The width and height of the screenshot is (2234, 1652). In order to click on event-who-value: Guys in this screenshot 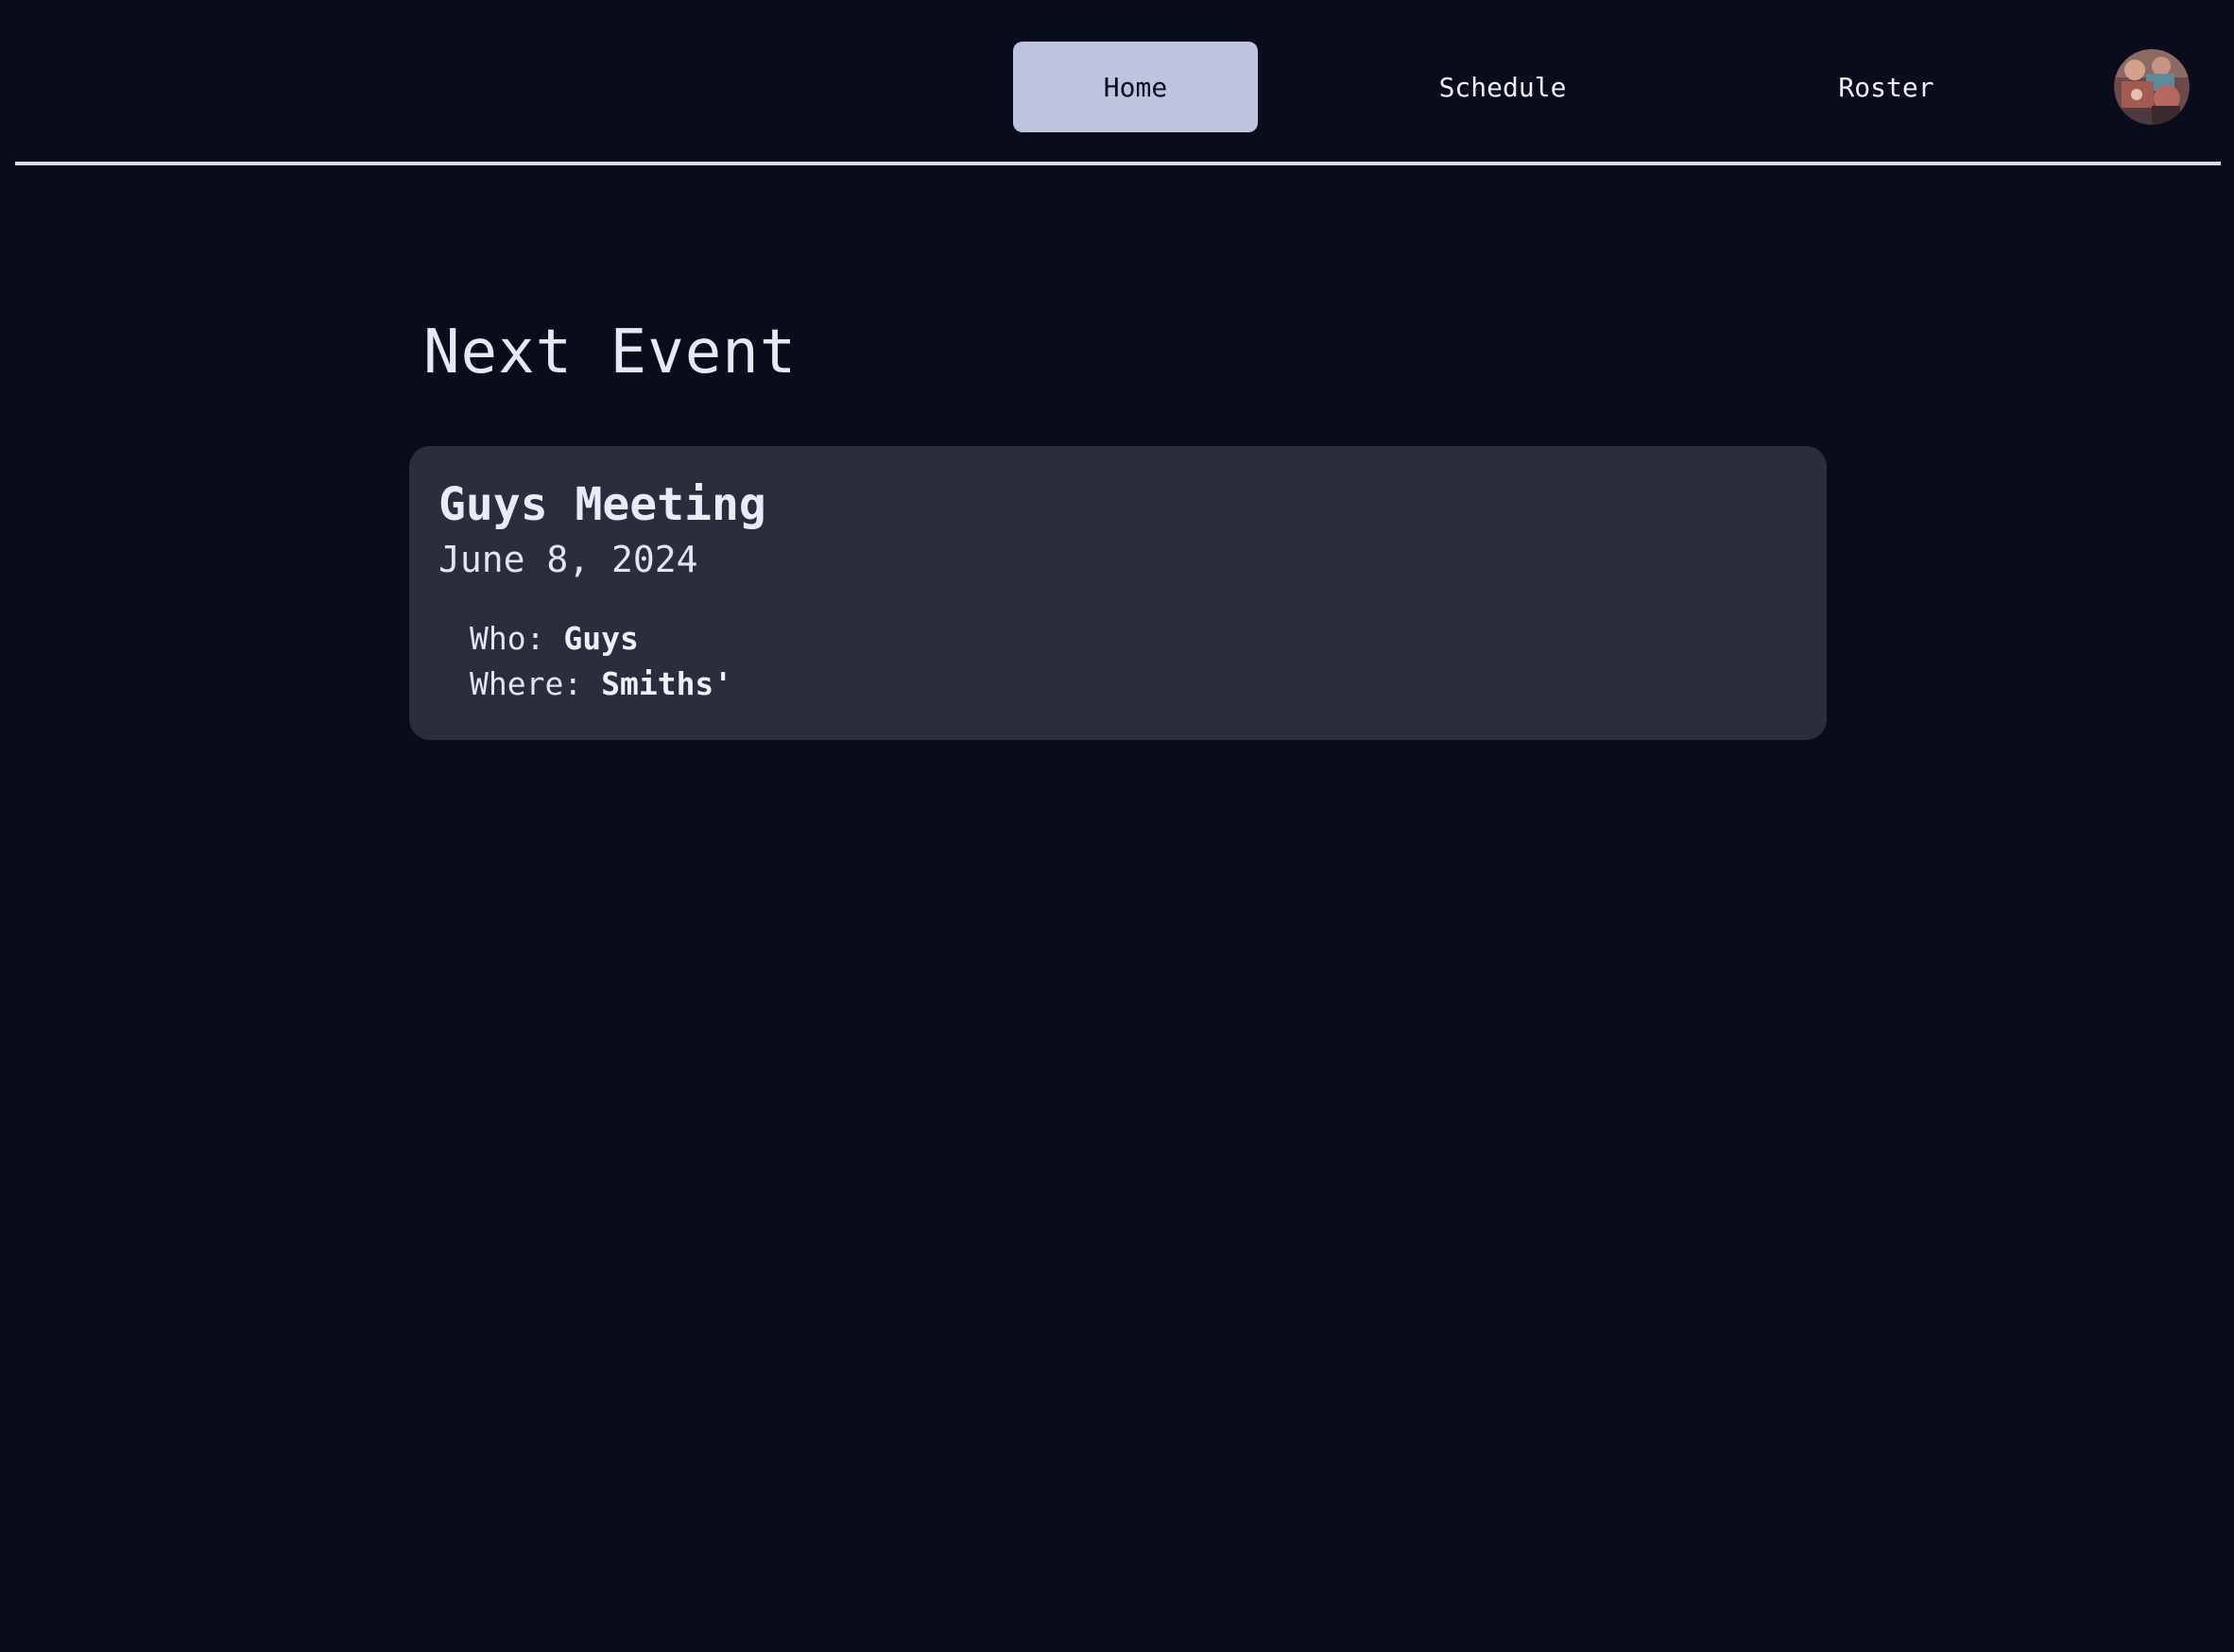, I will do `click(601, 638)`.